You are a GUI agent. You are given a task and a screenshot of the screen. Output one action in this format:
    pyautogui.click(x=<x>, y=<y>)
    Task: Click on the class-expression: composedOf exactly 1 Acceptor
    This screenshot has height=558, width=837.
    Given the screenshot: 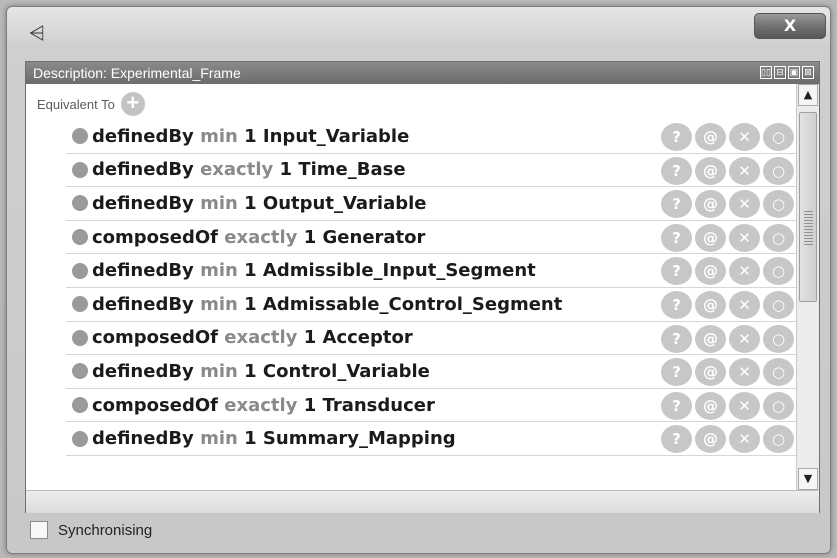 What is the action you would take?
    pyautogui.click(x=252, y=337)
    